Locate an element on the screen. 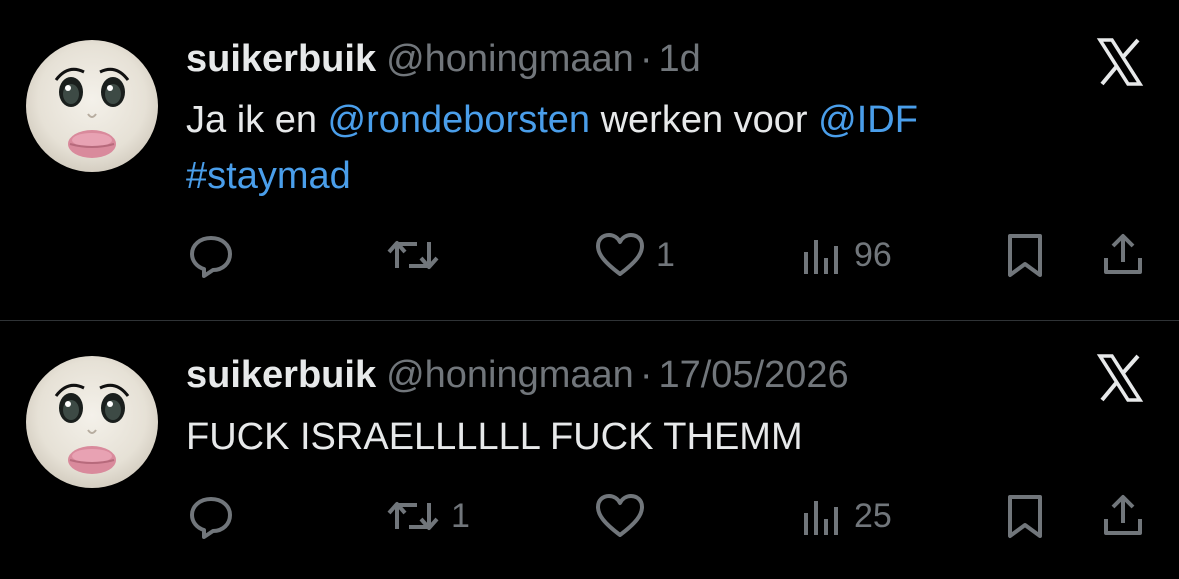  retweet-count: 1 is located at coordinates (460, 515).